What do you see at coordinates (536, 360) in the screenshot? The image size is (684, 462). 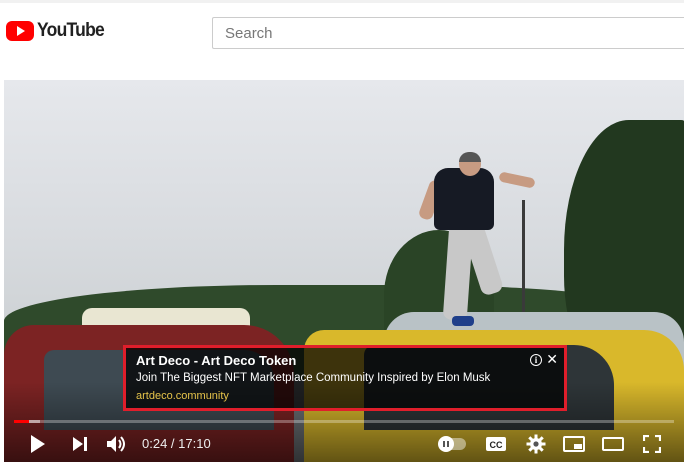 I see `ad-info-icon: i` at bounding box center [536, 360].